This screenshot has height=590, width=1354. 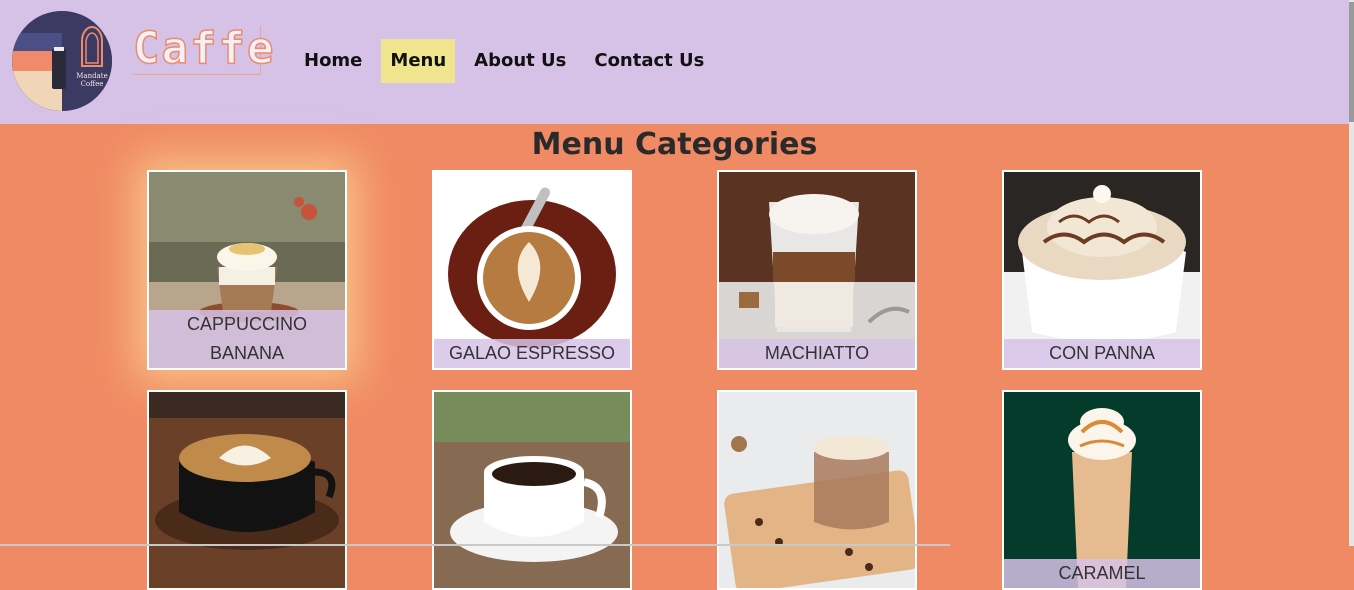 I want to click on black-coffee-image, so click(x=532, y=490).